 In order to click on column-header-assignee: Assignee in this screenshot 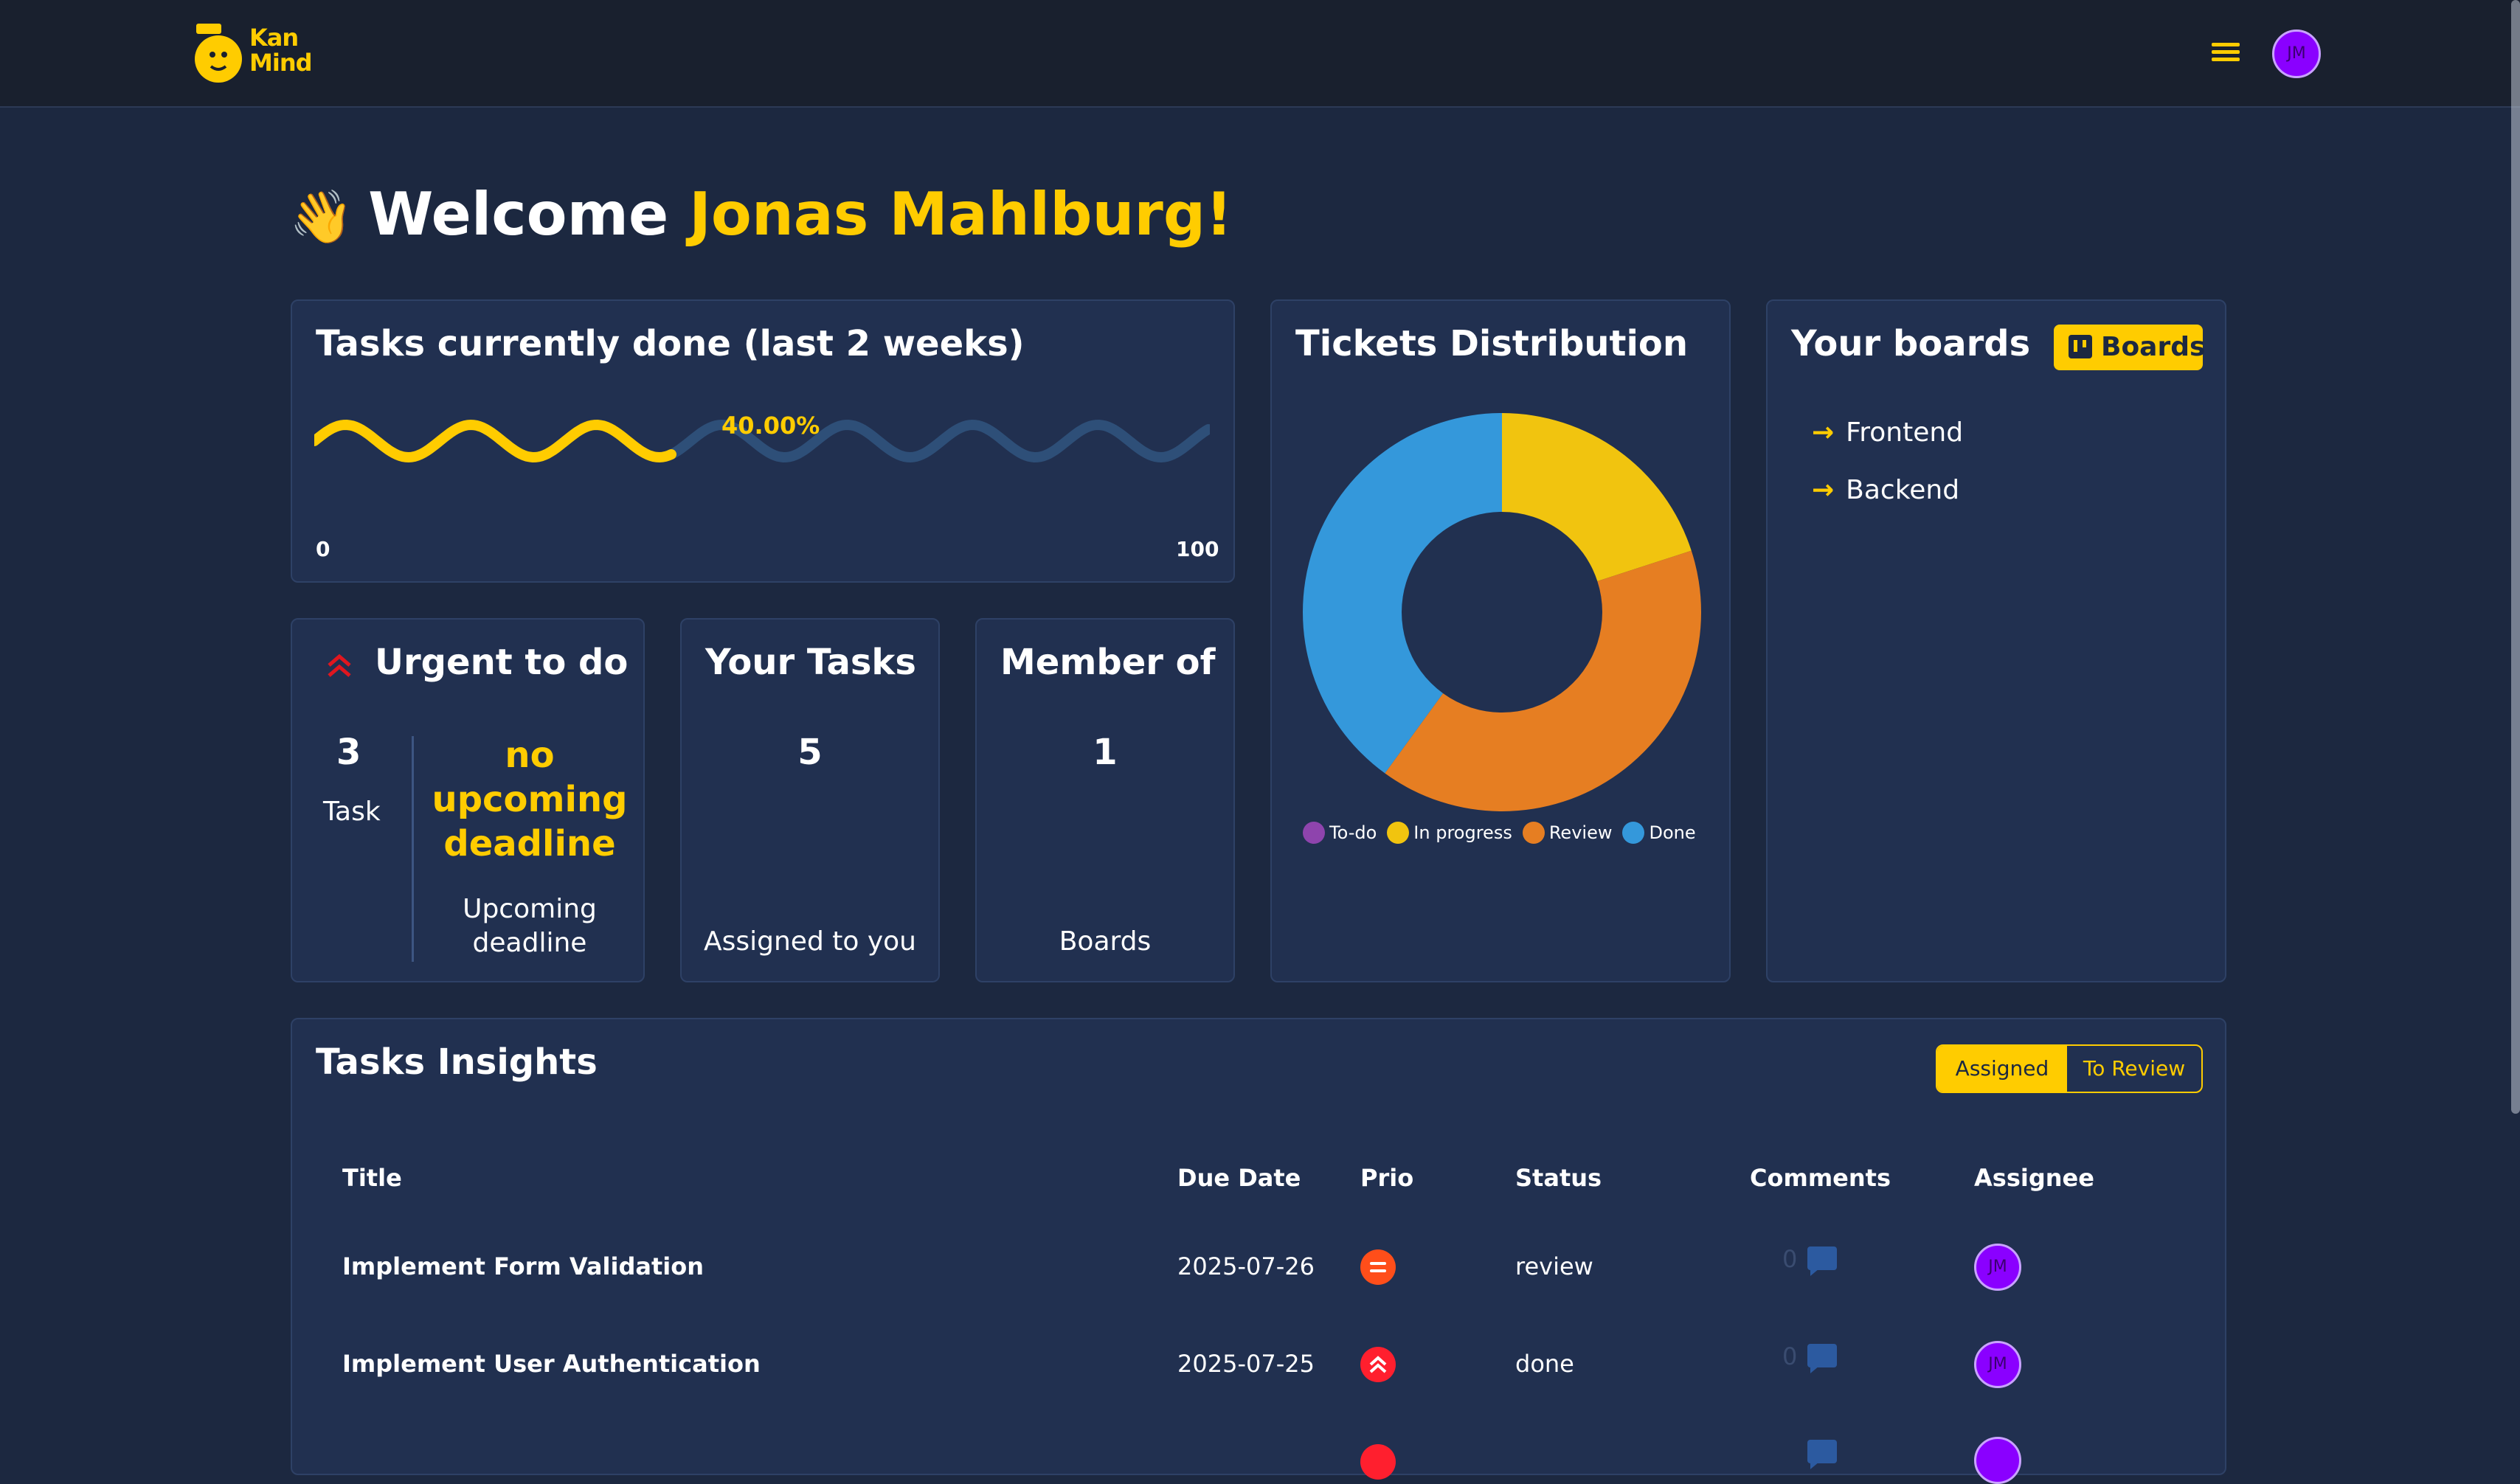, I will do `click(2034, 1178)`.